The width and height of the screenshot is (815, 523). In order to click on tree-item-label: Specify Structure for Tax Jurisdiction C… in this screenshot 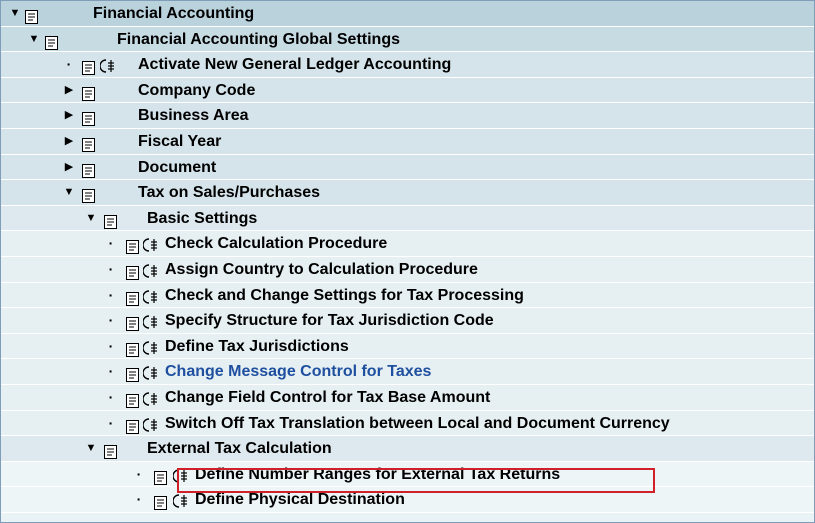, I will do `click(329, 321)`.